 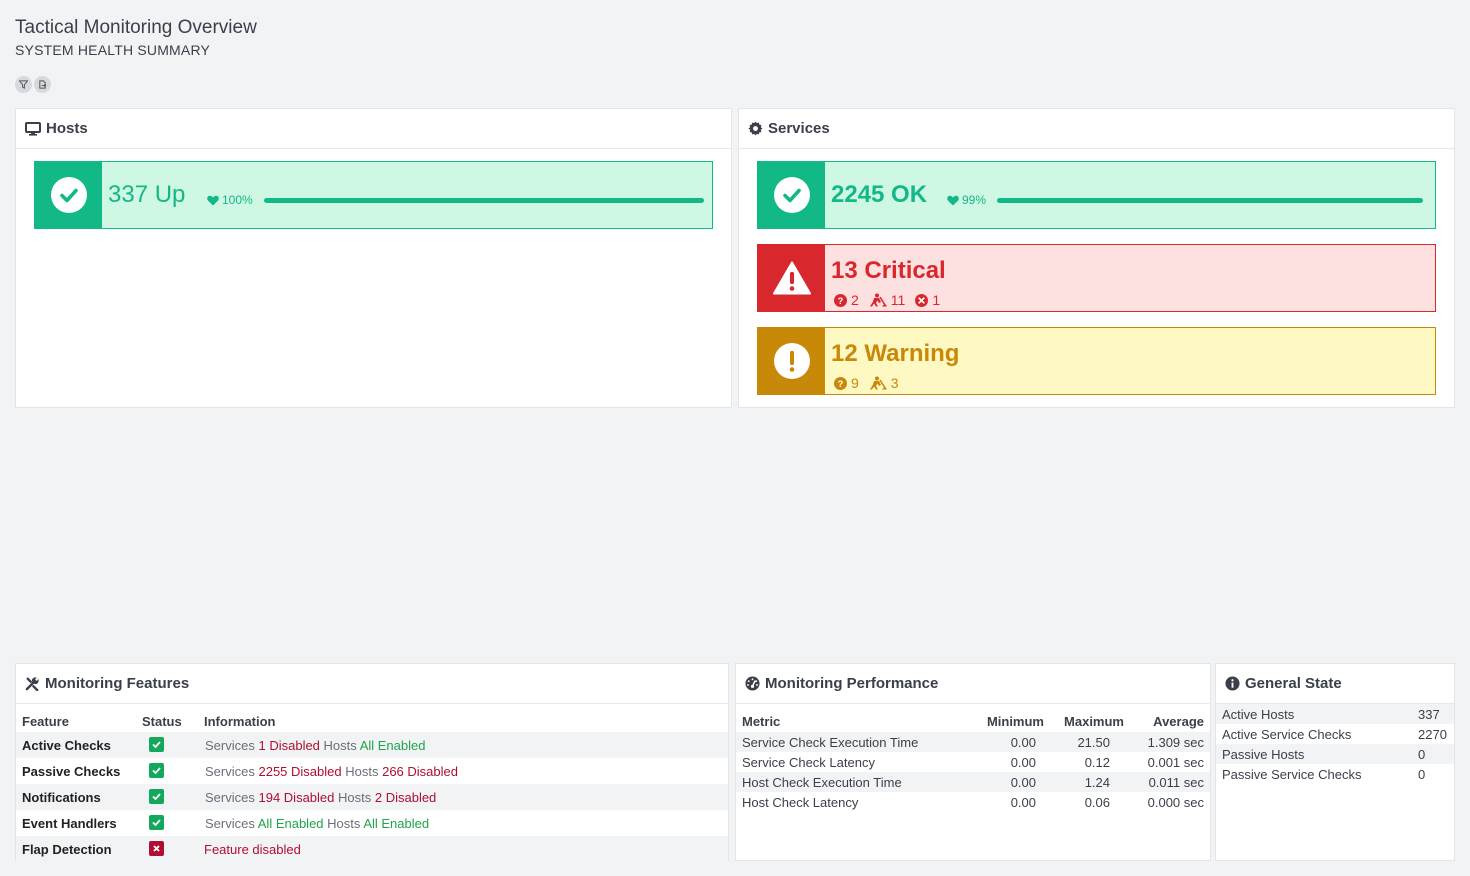 I want to click on tools-icon, so click(x=32, y=684).